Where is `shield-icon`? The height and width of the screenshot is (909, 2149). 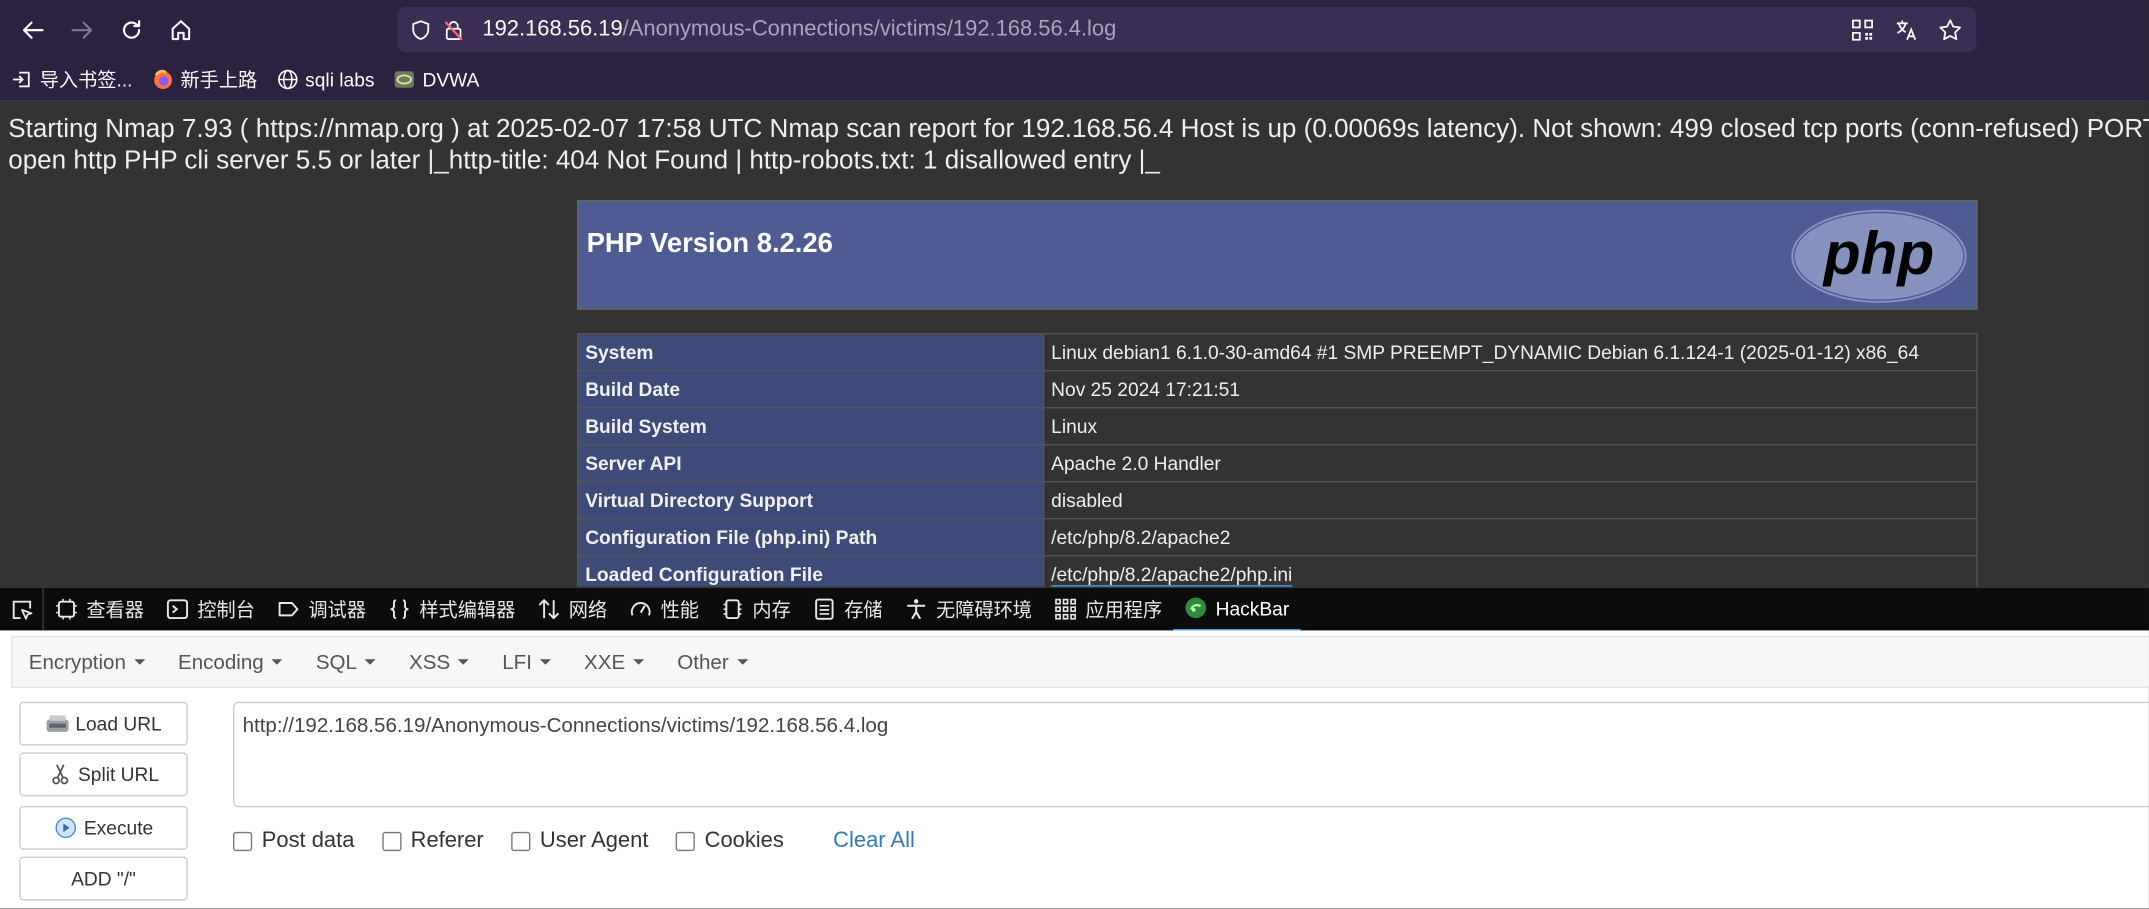 shield-icon is located at coordinates (421, 29).